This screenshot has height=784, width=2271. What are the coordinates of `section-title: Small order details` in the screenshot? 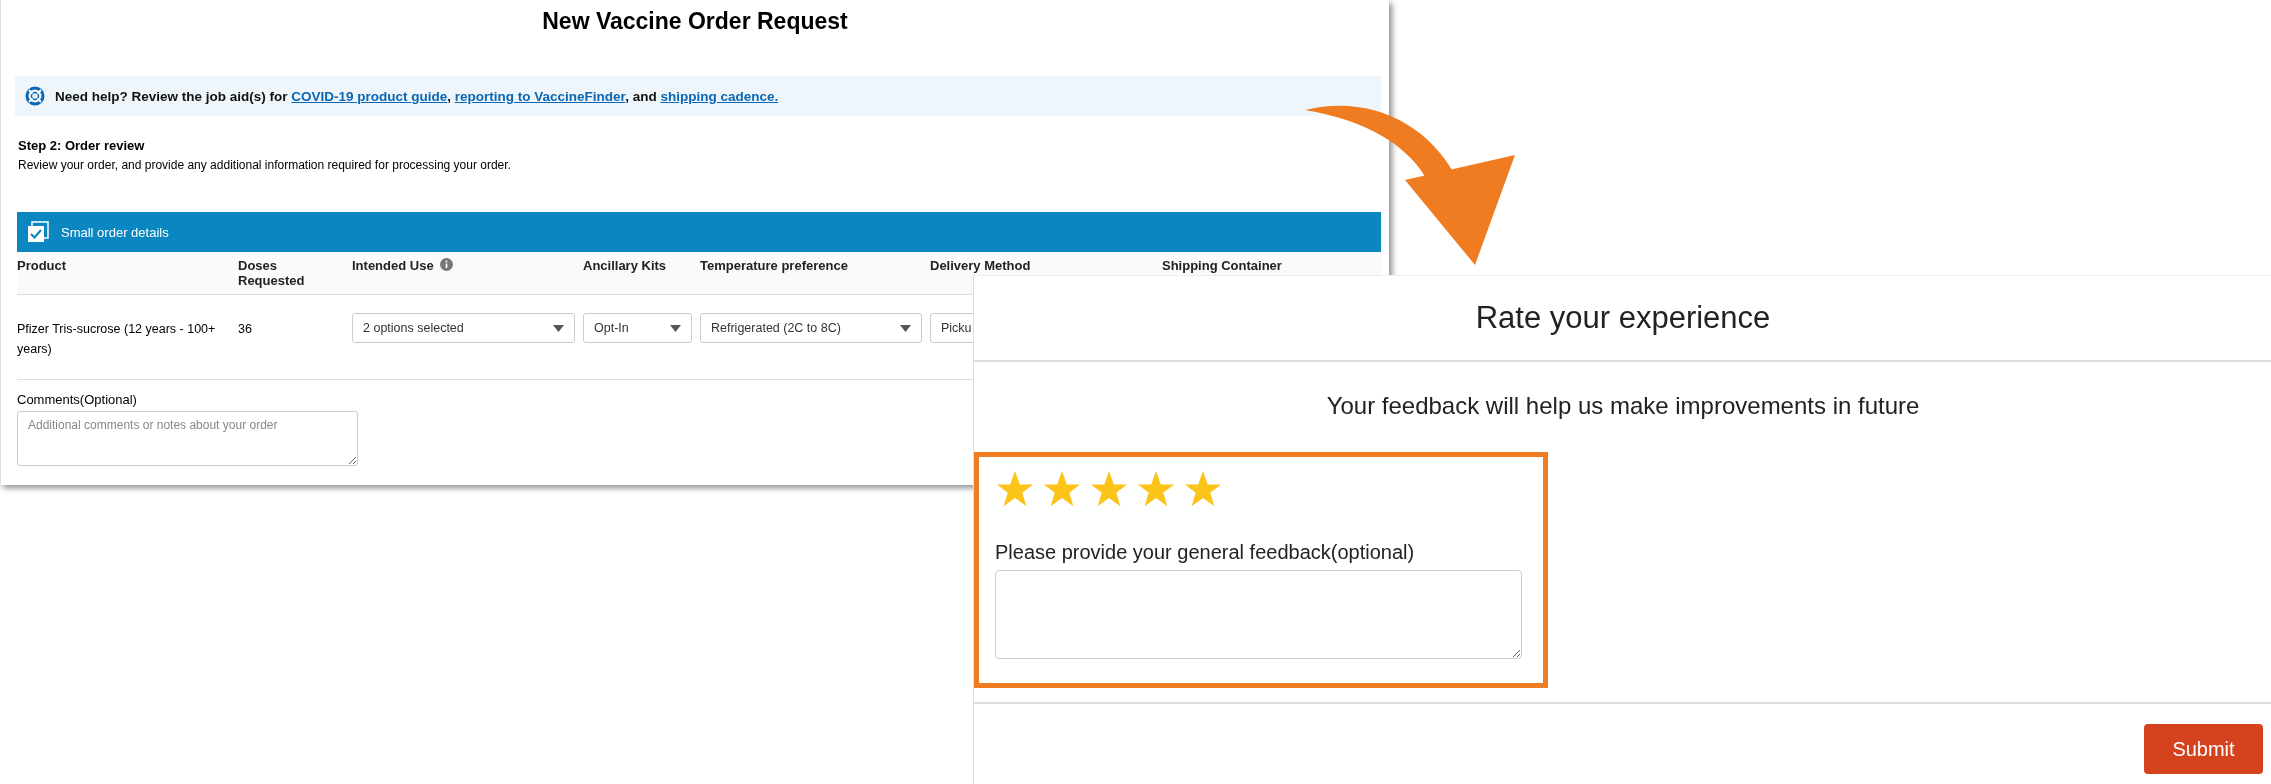 It's located at (115, 232).